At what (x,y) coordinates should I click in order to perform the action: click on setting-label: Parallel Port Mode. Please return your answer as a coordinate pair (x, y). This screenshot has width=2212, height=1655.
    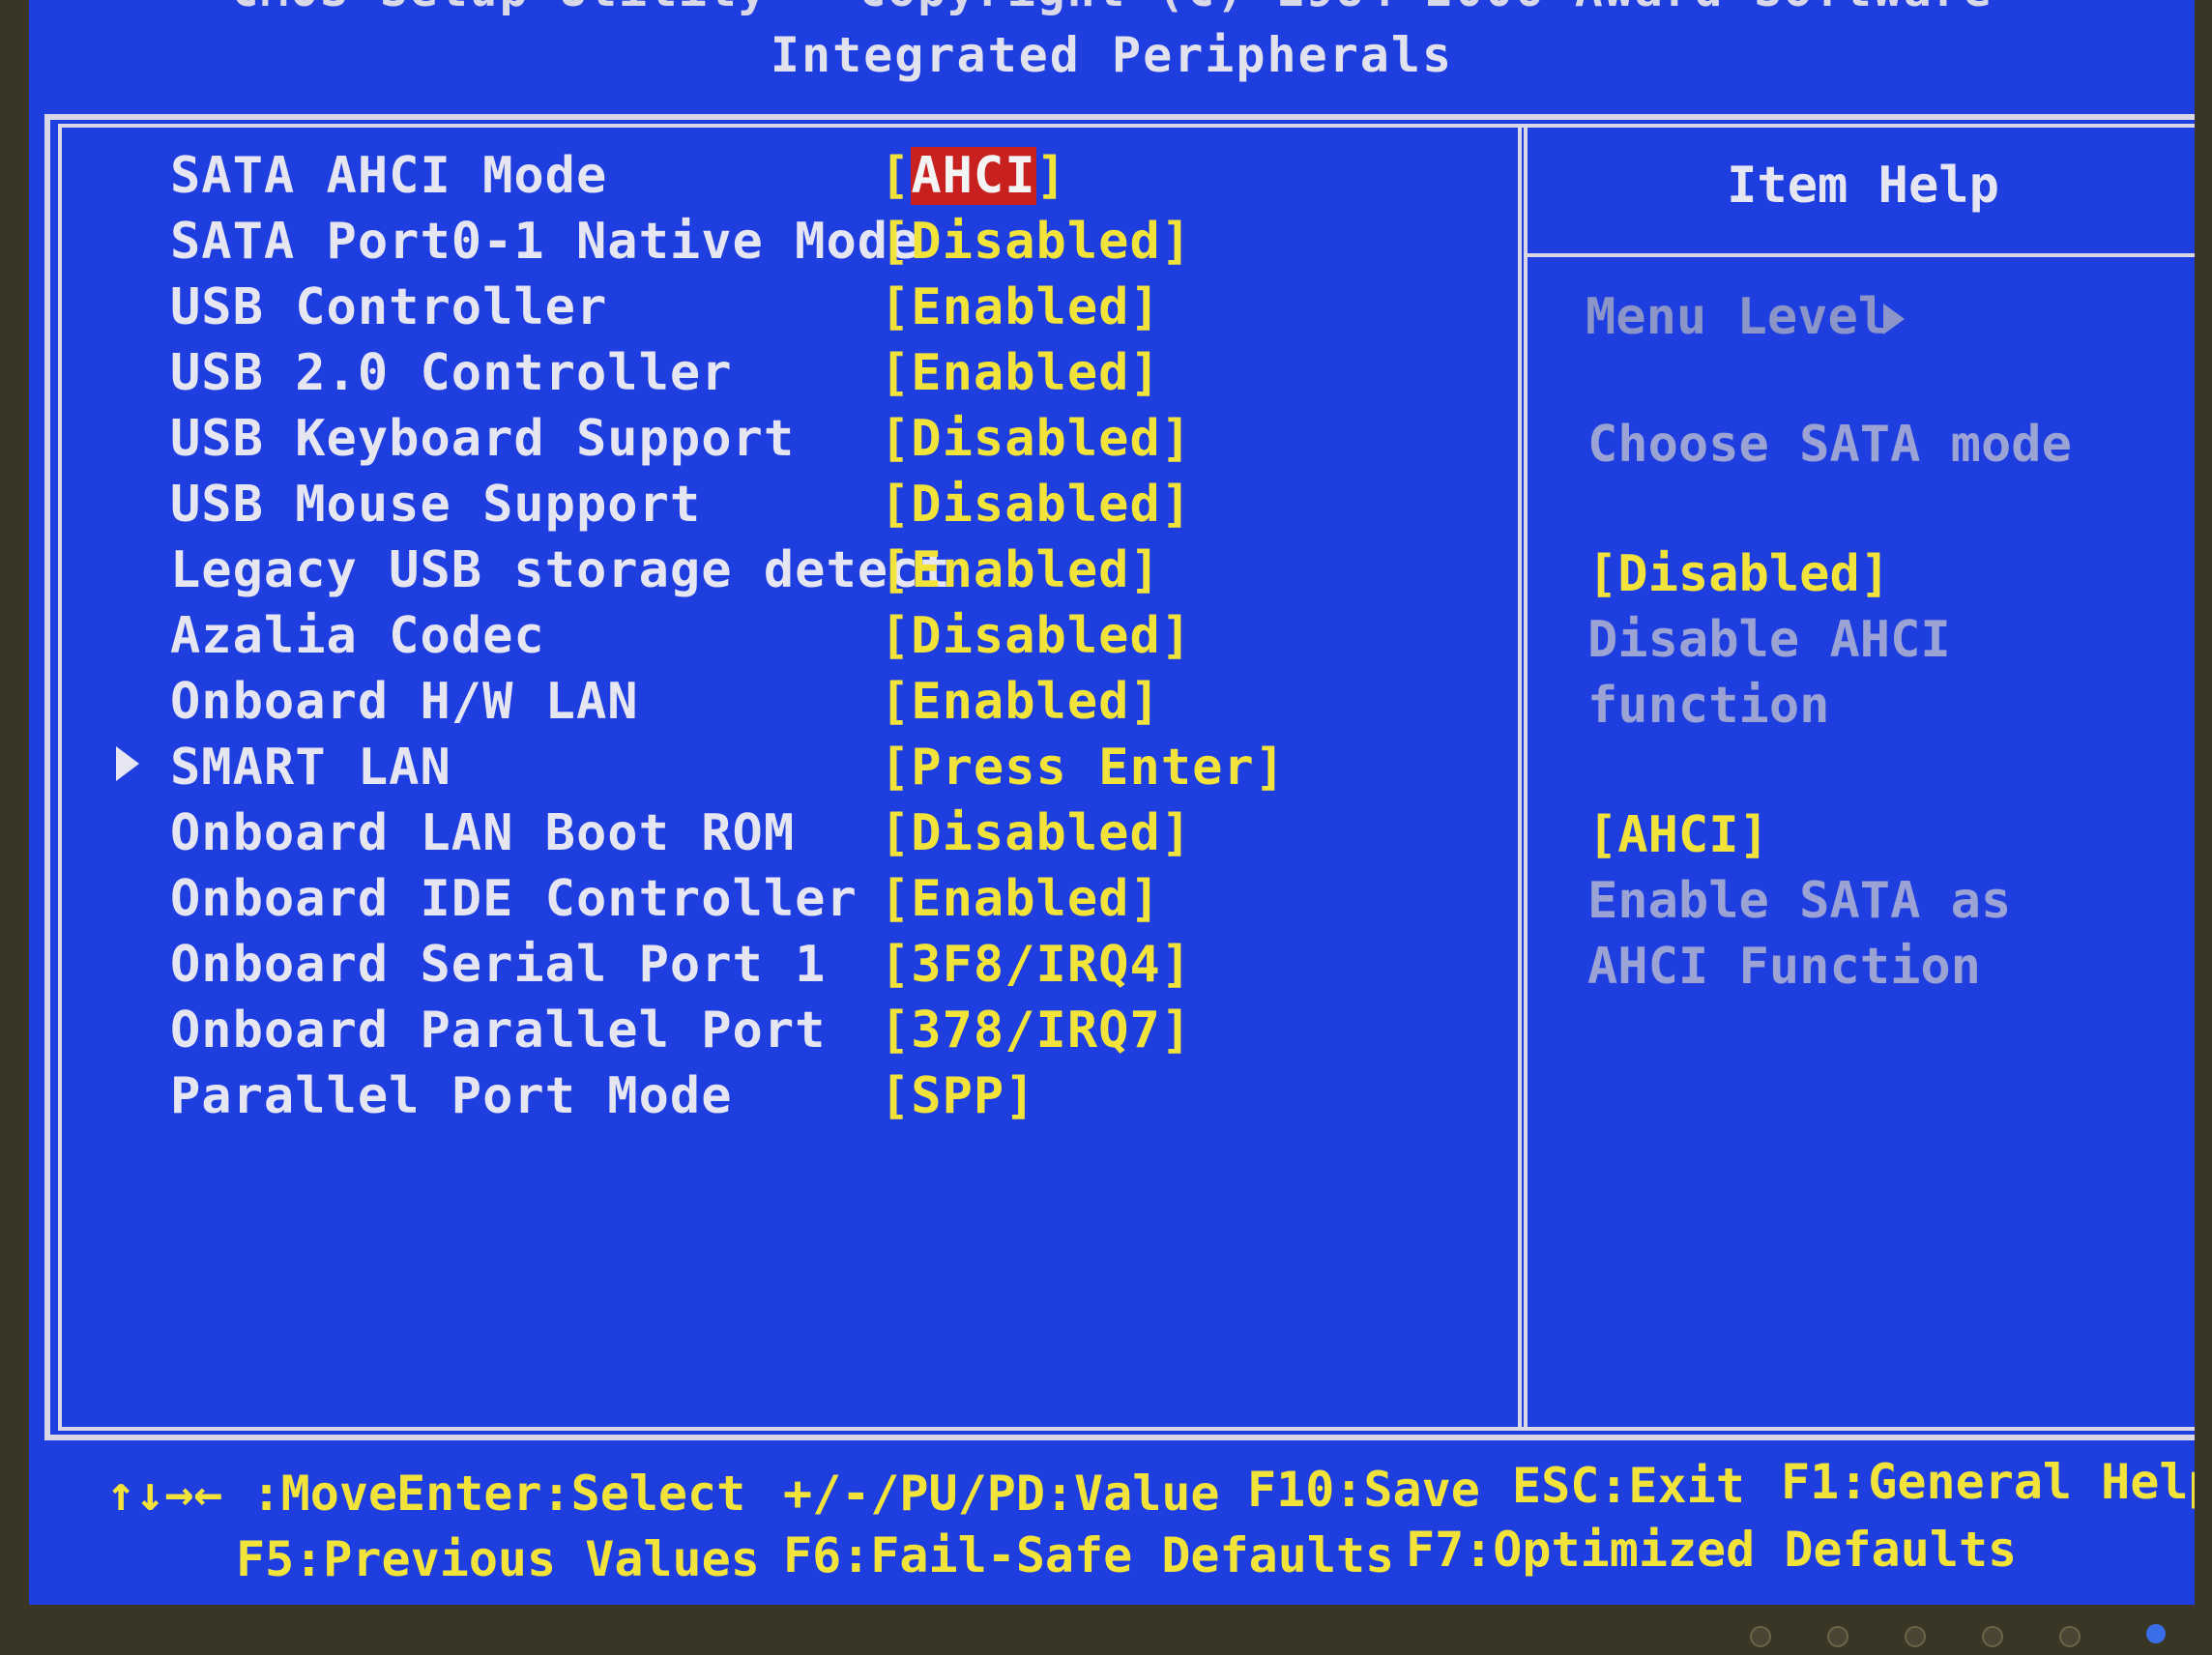
    Looking at the image, I should click on (451, 1096).